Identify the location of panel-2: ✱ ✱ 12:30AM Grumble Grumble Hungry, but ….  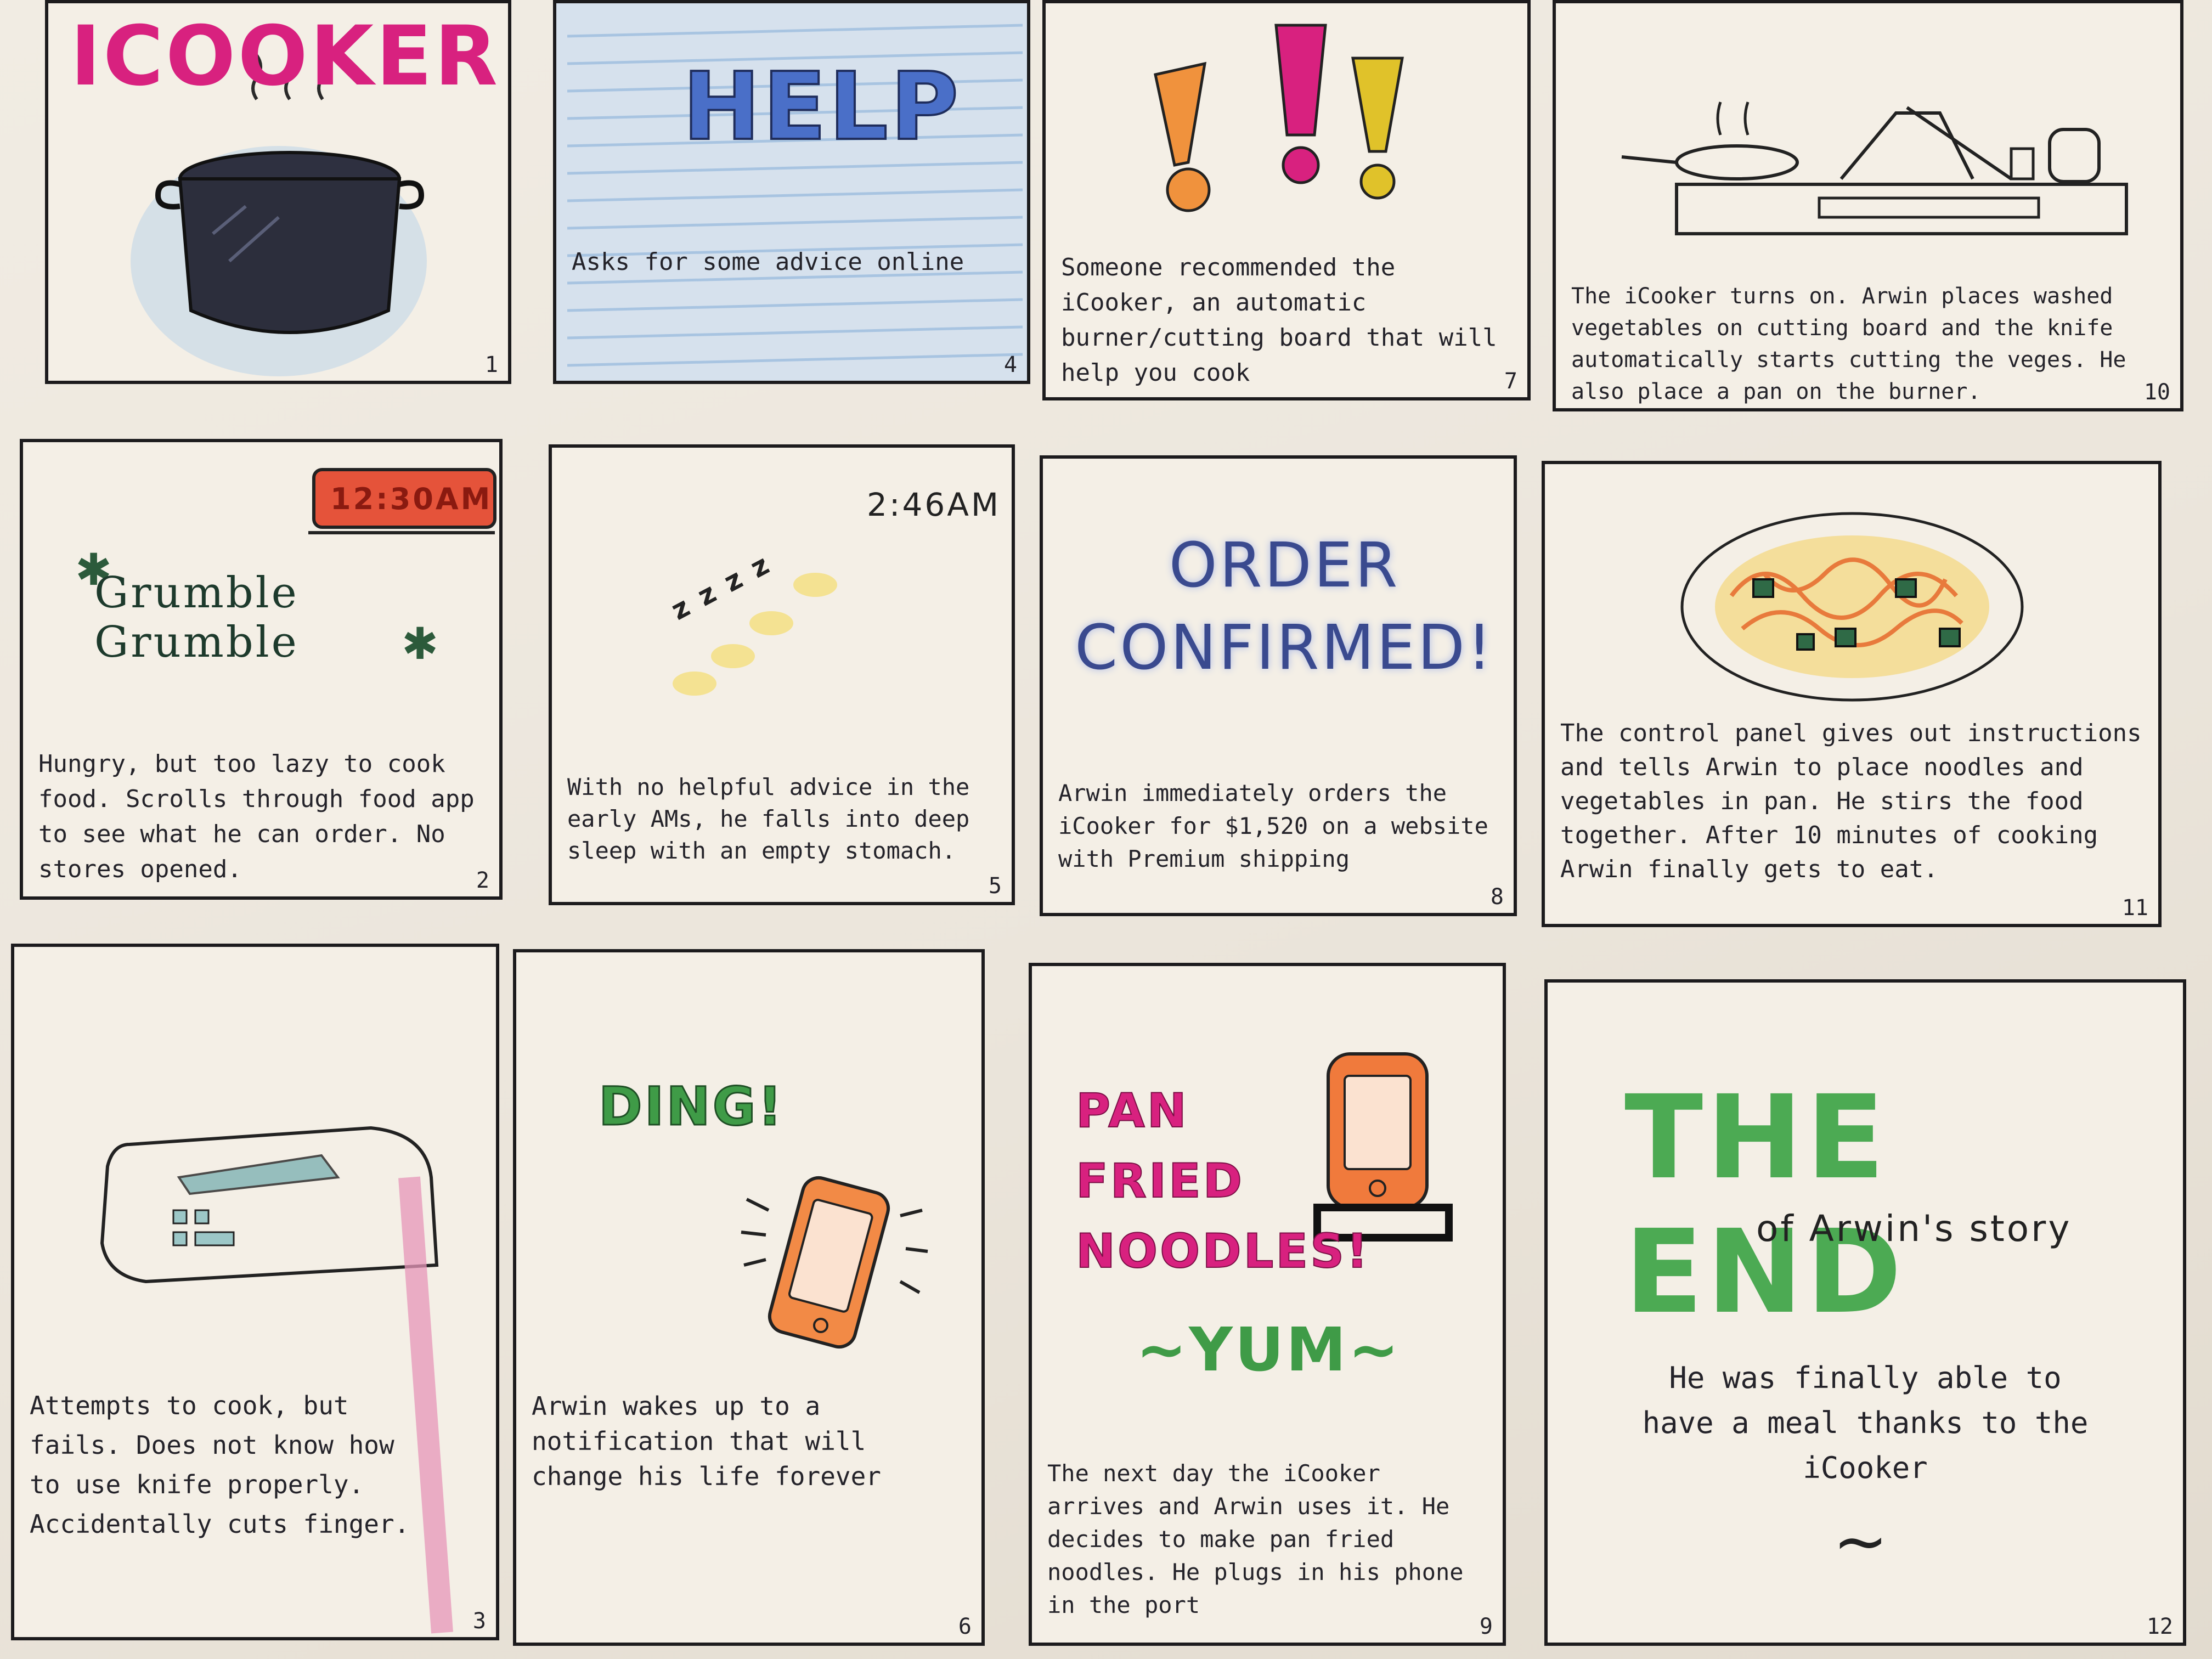
(261, 670).